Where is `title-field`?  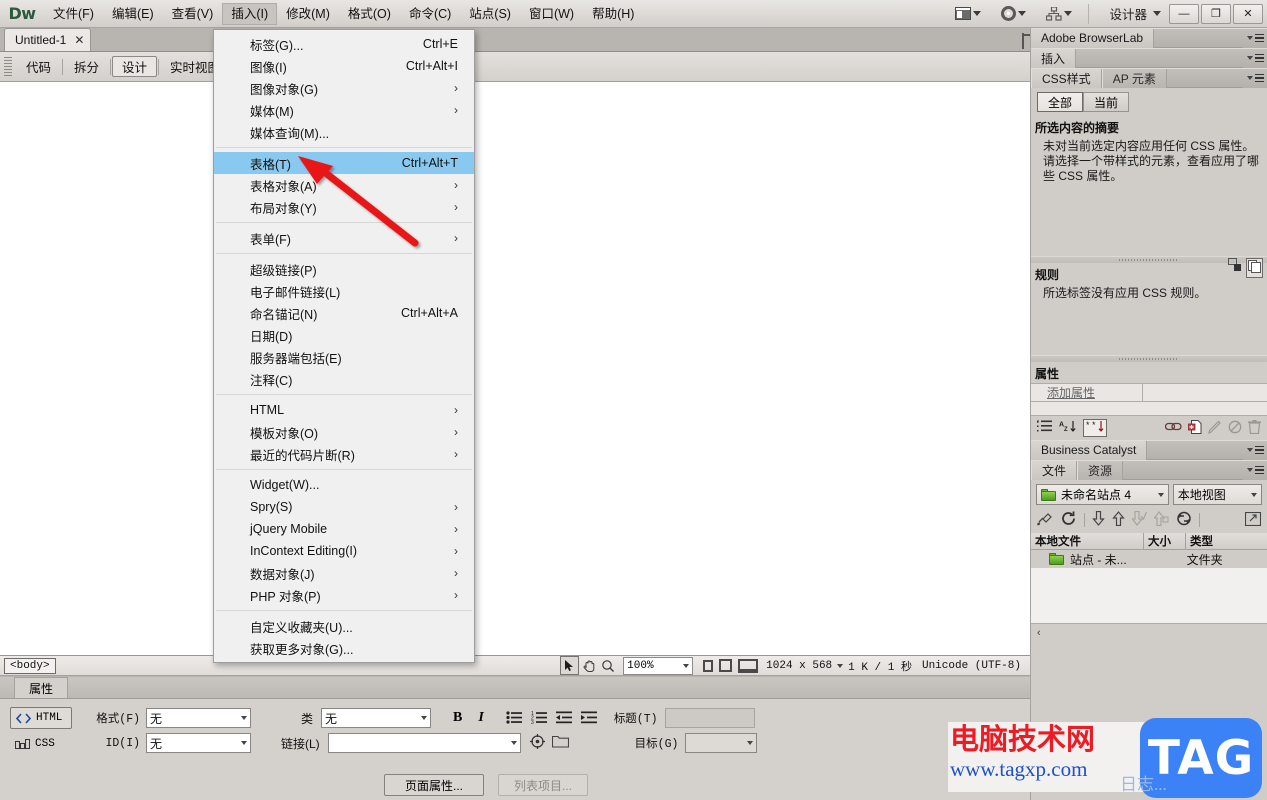
title-field is located at coordinates (709, 718).